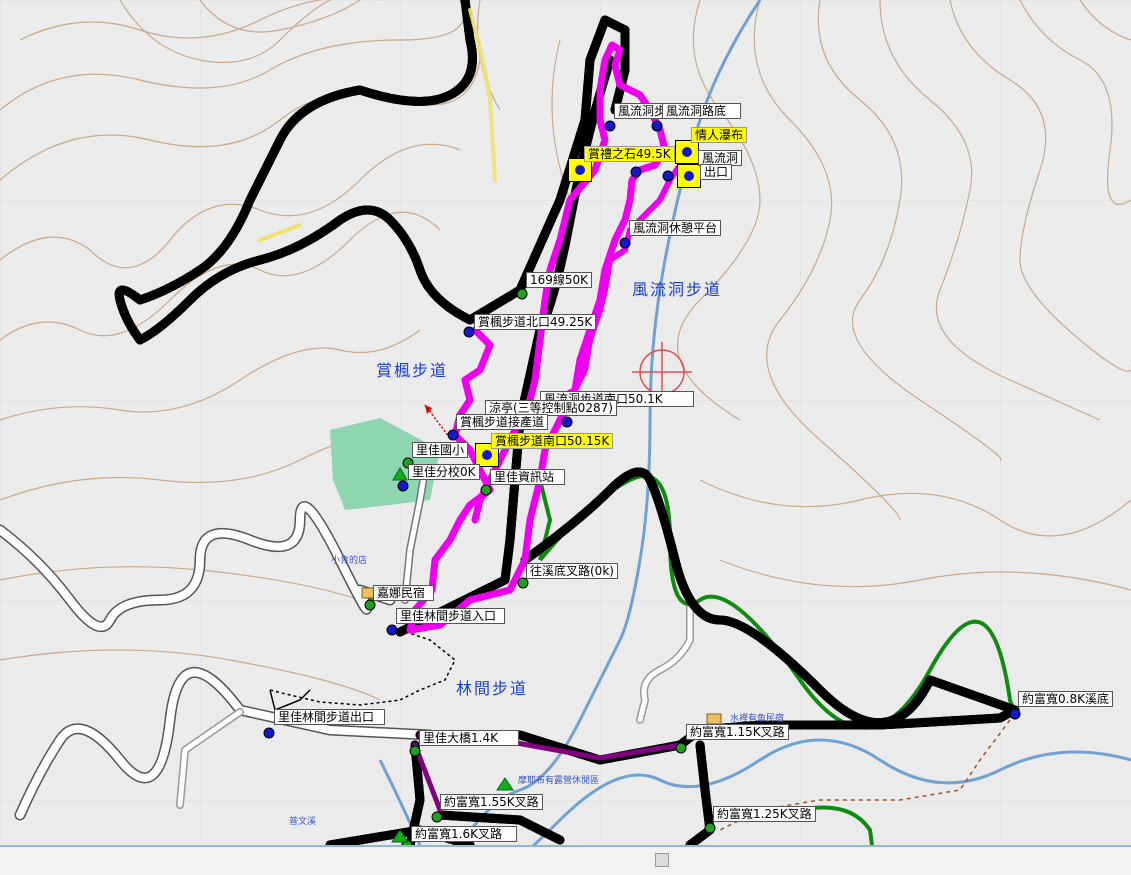 The width and height of the screenshot is (1131, 875). What do you see at coordinates (528, 477) in the screenshot?
I see `waypoint-label: 里佳資訊站` at bounding box center [528, 477].